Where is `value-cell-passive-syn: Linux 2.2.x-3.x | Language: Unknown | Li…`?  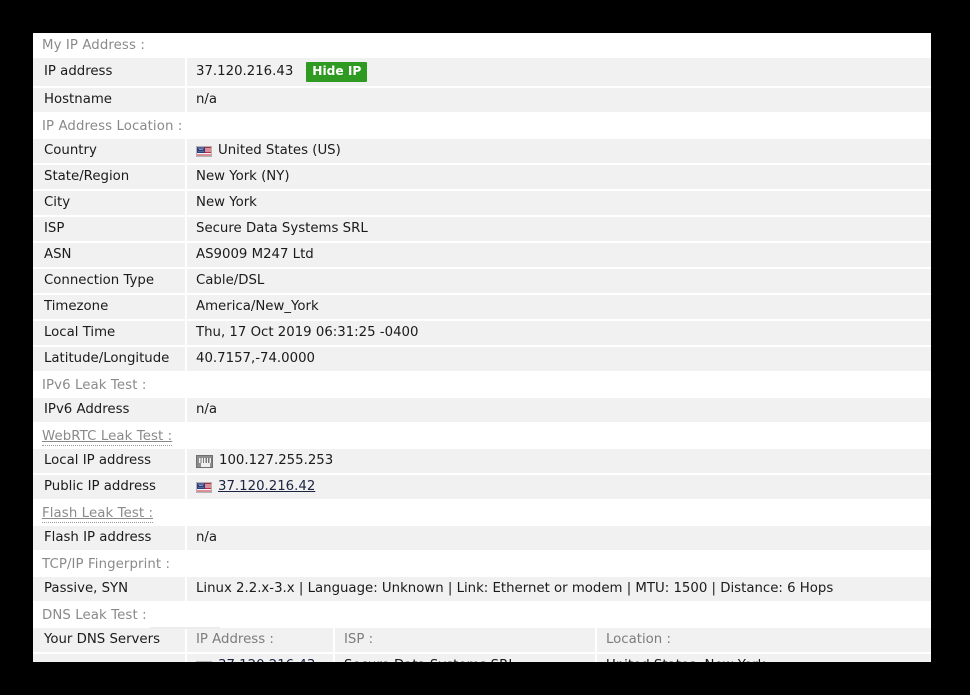
value-cell-passive-syn: Linux 2.2.x-3.x | Language: Unknown | Li… is located at coordinates (558, 590).